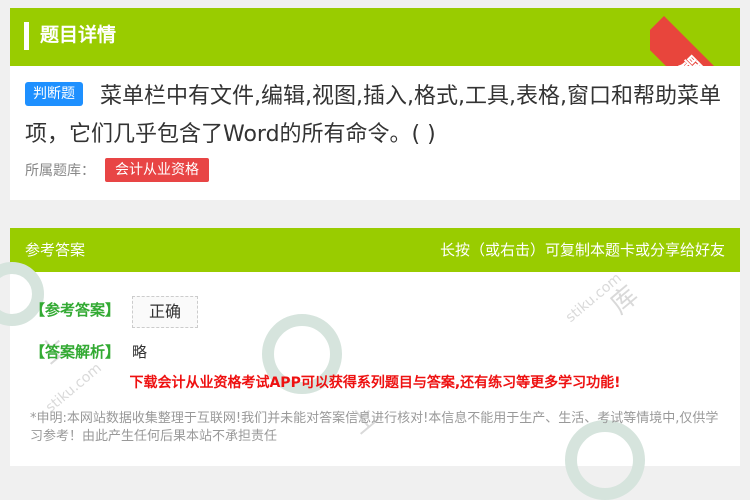 The width and height of the screenshot is (750, 500). Describe the element at coordinates (157, 170) in the screenshot. I see `bank-tag: 会计从业资格` at that location.